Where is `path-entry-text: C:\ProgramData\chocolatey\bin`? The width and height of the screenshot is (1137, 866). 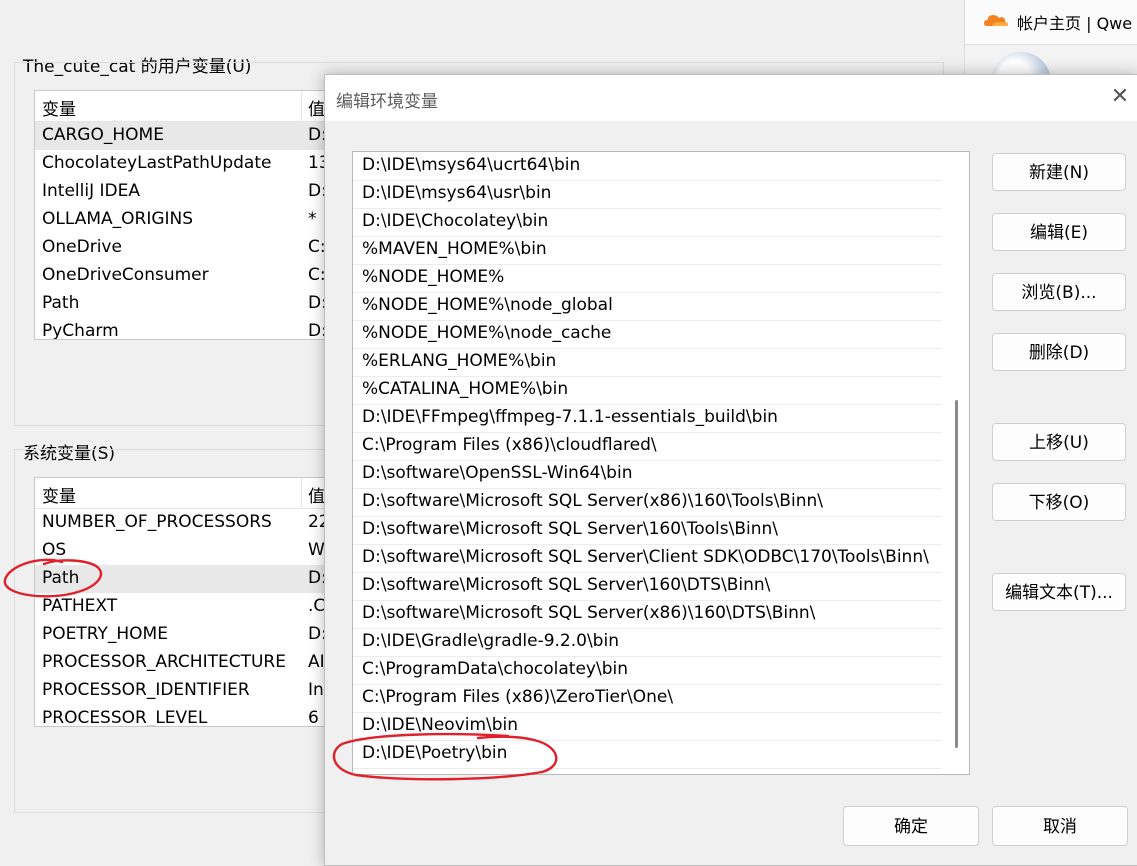 path-entry-text: C:\ProgramData\chocolatey\bin is located at coordinates (495, 669).